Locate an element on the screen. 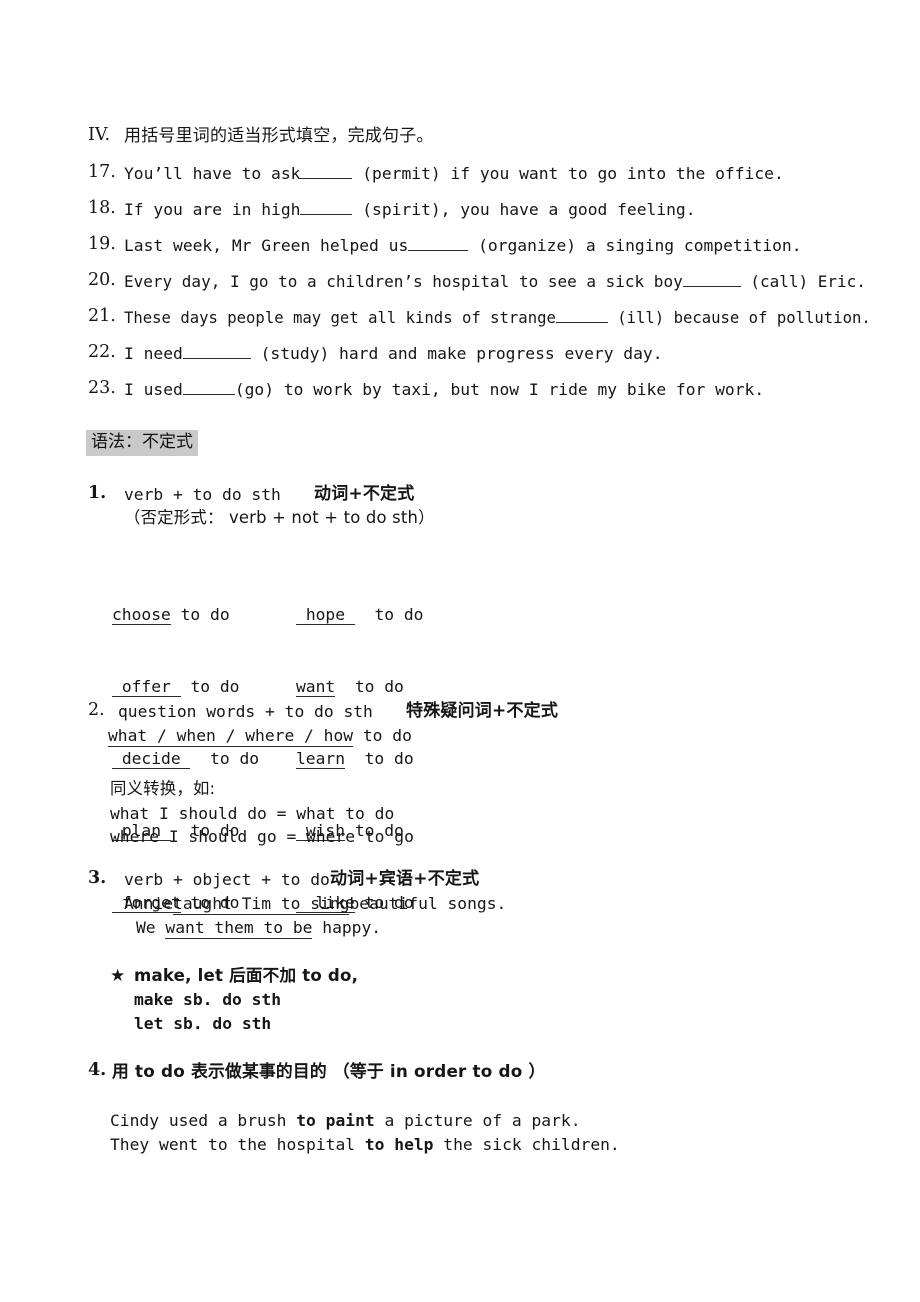  verb-word-padded: decide is located at coordinates (151, 759).